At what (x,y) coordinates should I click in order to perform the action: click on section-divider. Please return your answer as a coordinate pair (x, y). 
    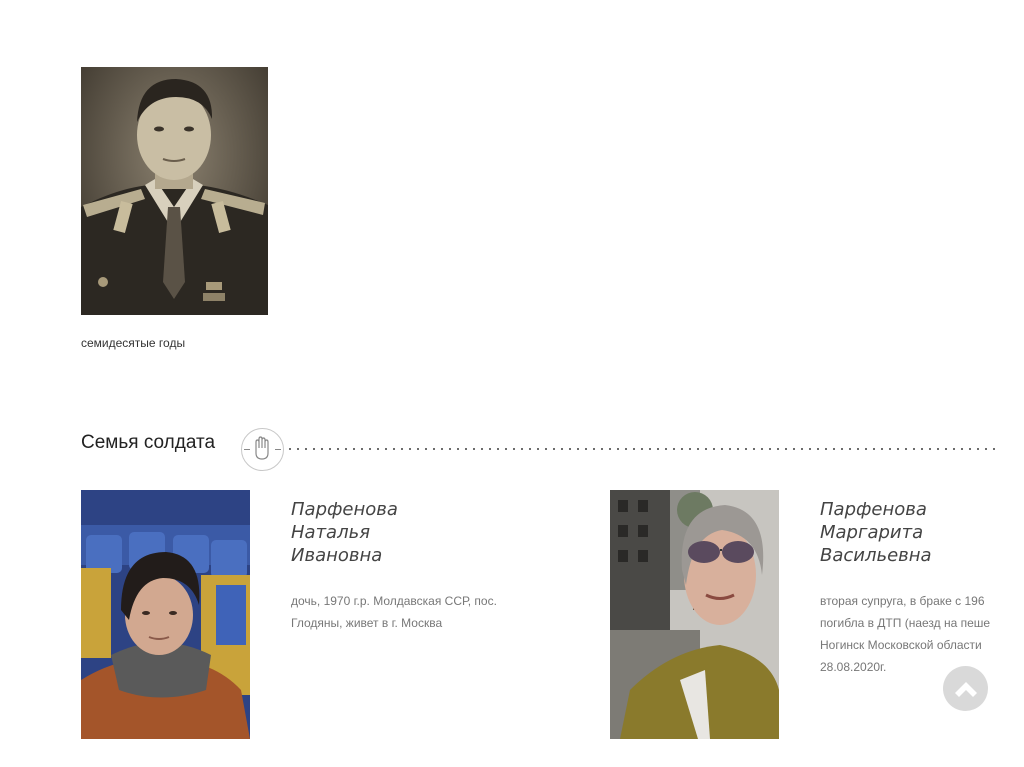
    Looking at the image, I should click on (642, 449).